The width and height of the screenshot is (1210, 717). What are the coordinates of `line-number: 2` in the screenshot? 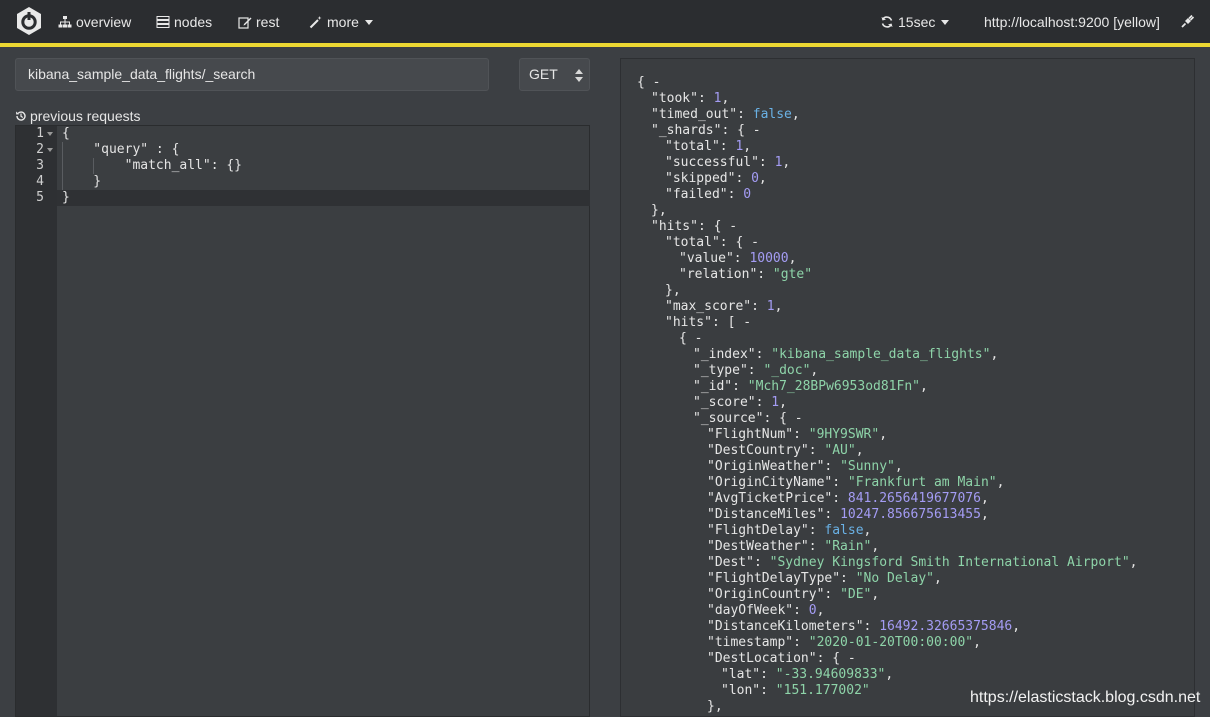 It's located at (36, 150).